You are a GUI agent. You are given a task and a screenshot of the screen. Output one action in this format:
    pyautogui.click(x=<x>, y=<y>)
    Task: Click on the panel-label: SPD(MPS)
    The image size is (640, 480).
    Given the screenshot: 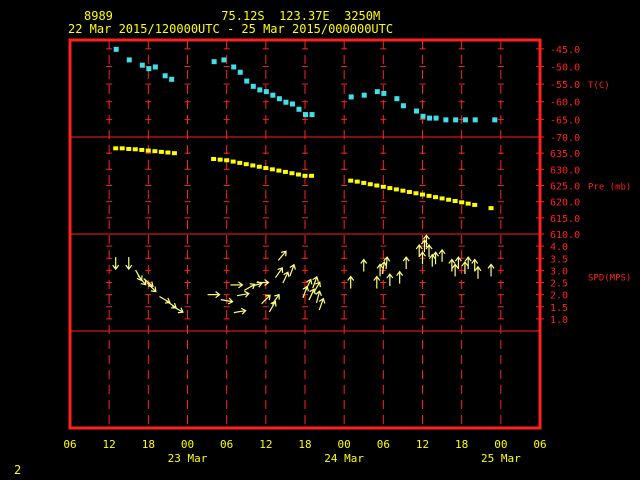 What is the action you would take?
    pyautogui.click(x=609, y=278)
    